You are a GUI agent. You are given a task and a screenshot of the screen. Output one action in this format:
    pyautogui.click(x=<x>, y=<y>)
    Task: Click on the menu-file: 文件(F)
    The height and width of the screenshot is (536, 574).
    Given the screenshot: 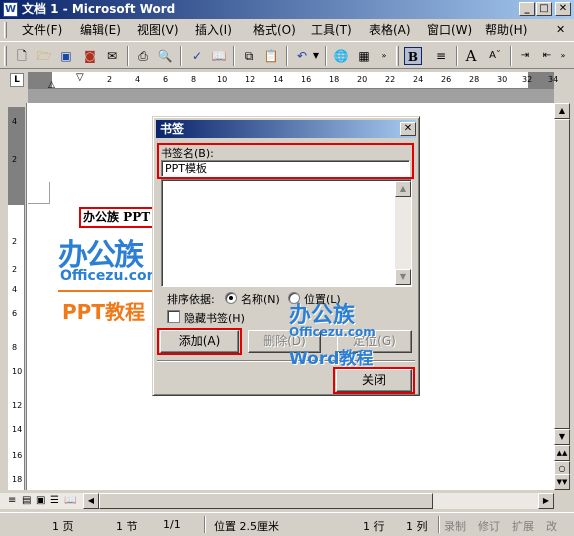 What is the action you would take?
    pyautogui.click(x=42, y=30)
    